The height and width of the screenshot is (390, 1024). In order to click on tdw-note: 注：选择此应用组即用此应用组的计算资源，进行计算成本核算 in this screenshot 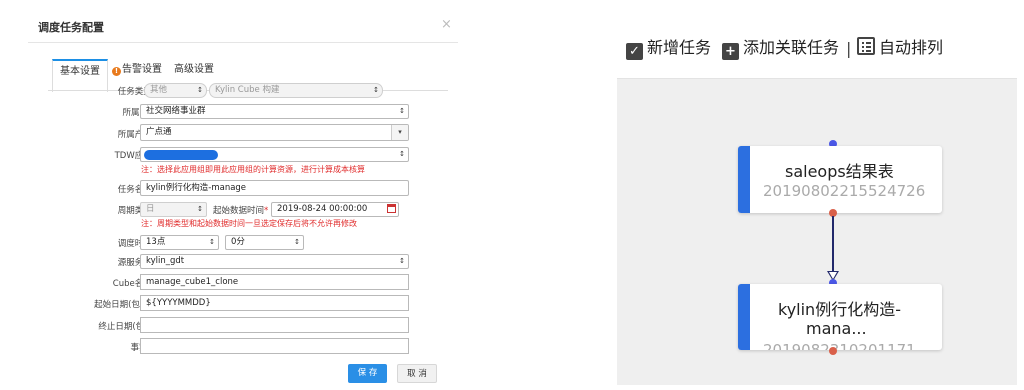, I will do `click(253, 169)`.